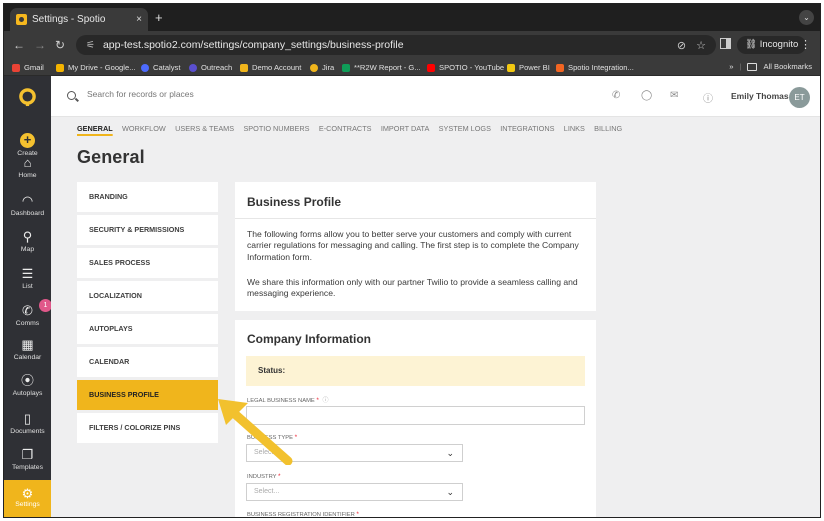  I want to click on tab-system-logs: SYSTEM LOGS, so click(465, 128).